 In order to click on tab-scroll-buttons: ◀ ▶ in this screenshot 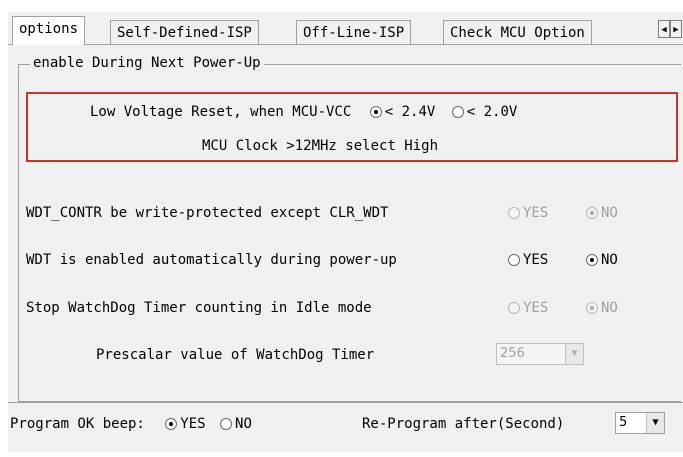, I will do `click(670, 30)`.